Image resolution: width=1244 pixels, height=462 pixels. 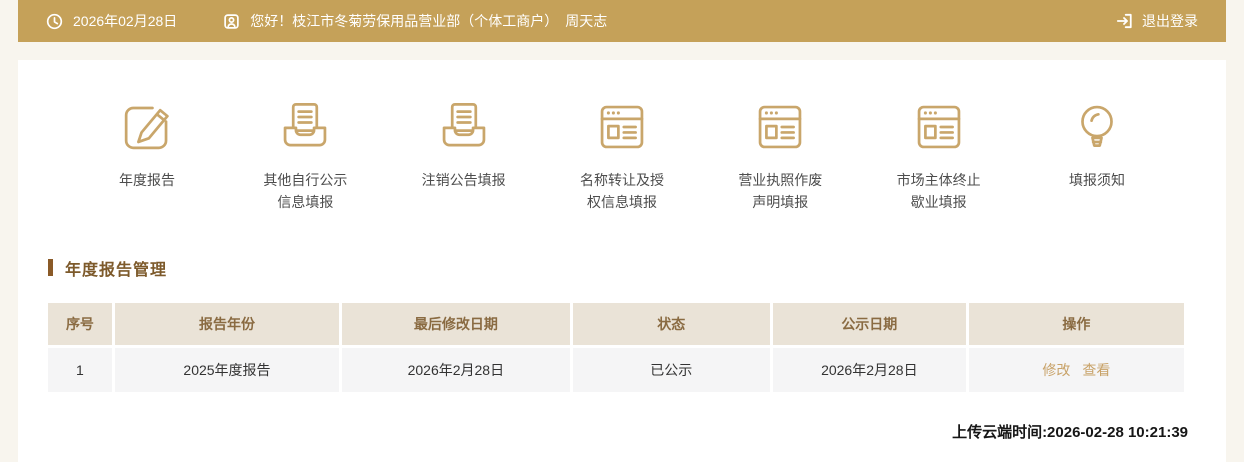 What do you see at coordinates (147, 127) in the screenshot?
I see `edit-icon` at bounding box center [147, 127].